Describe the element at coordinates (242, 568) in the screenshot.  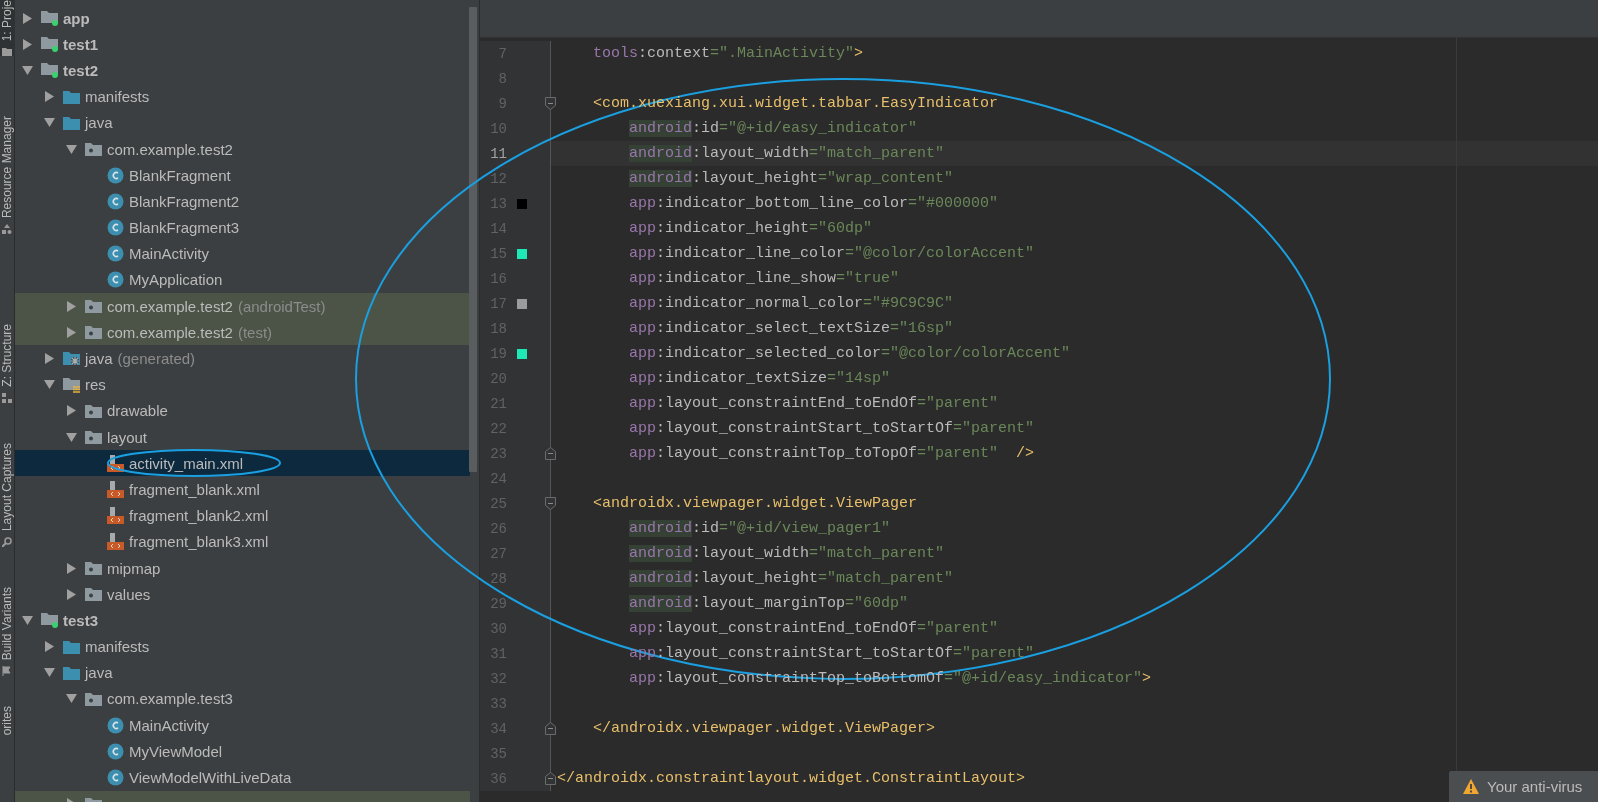
I see `tree-row: mipmap` at that location.